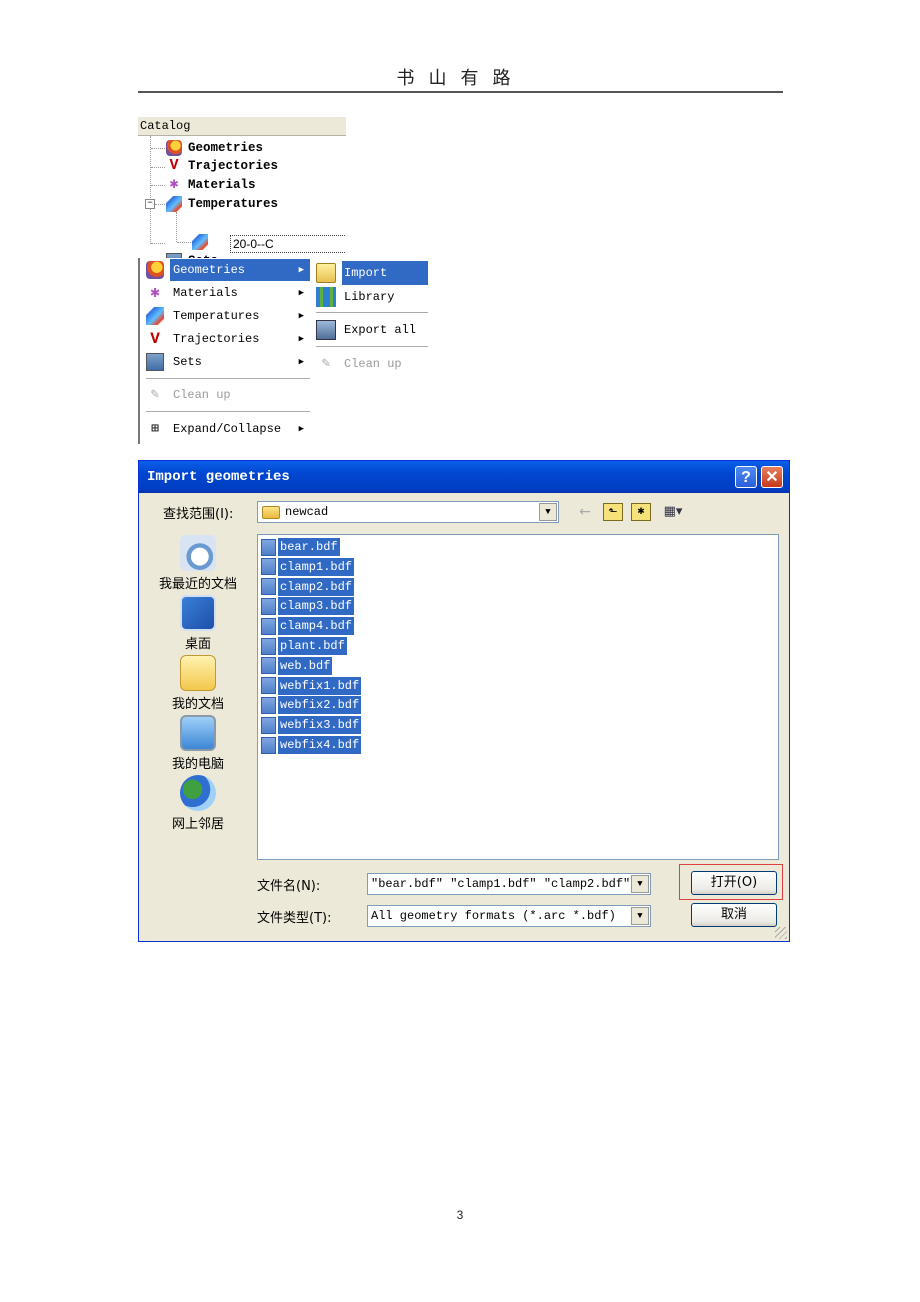 This screenshot has width=920, height=1302. I want to click on tree-item-materials: ✱ Materials, so click(211, 185).